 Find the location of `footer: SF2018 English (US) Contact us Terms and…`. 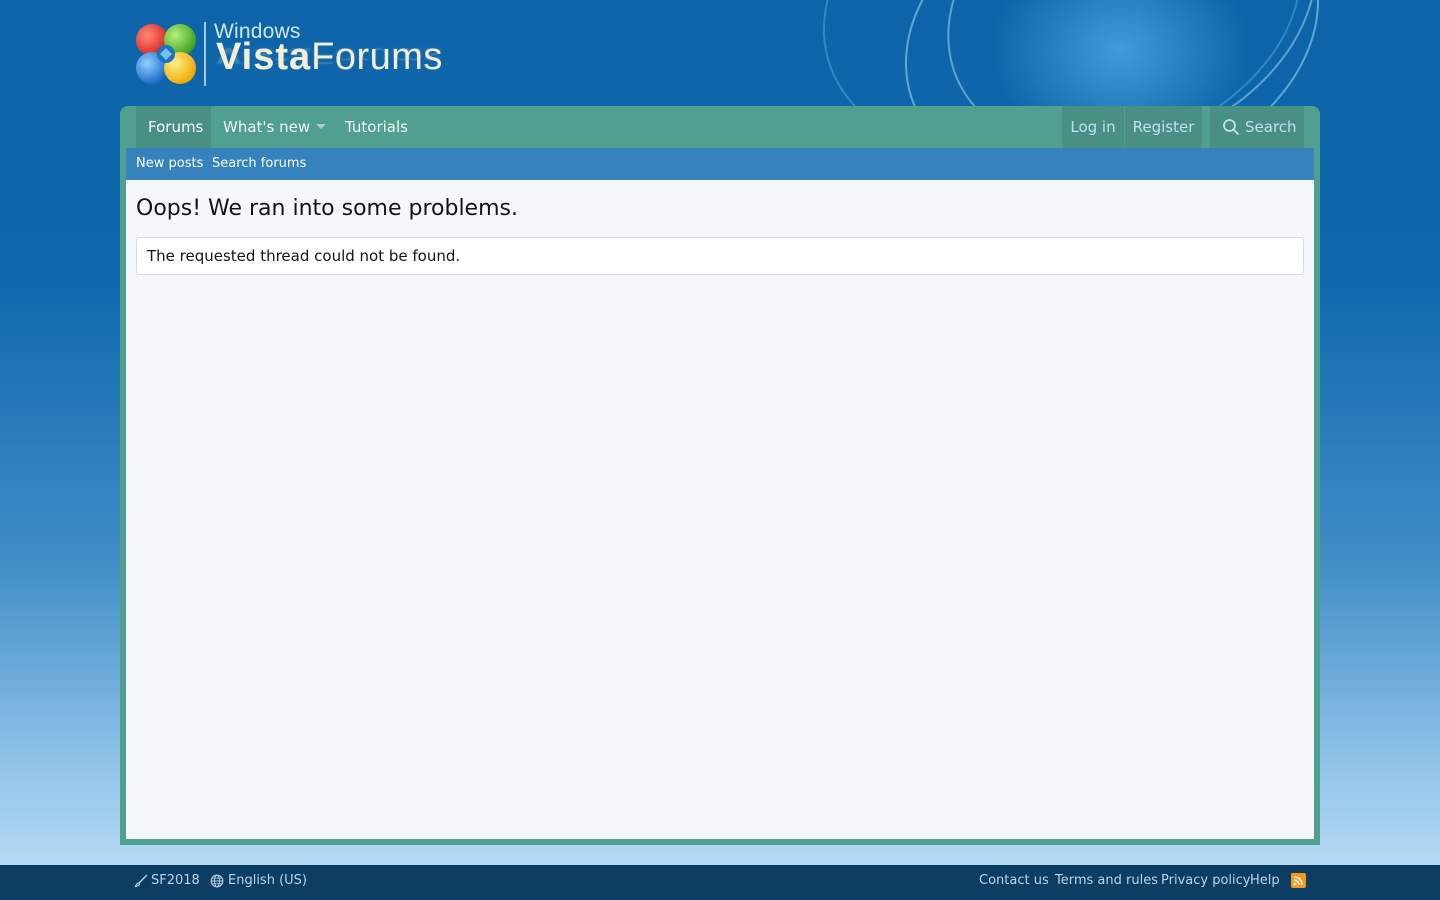

footer: SF2018 English (US) Contact us Terms and… is located at coordinates (720, 882).